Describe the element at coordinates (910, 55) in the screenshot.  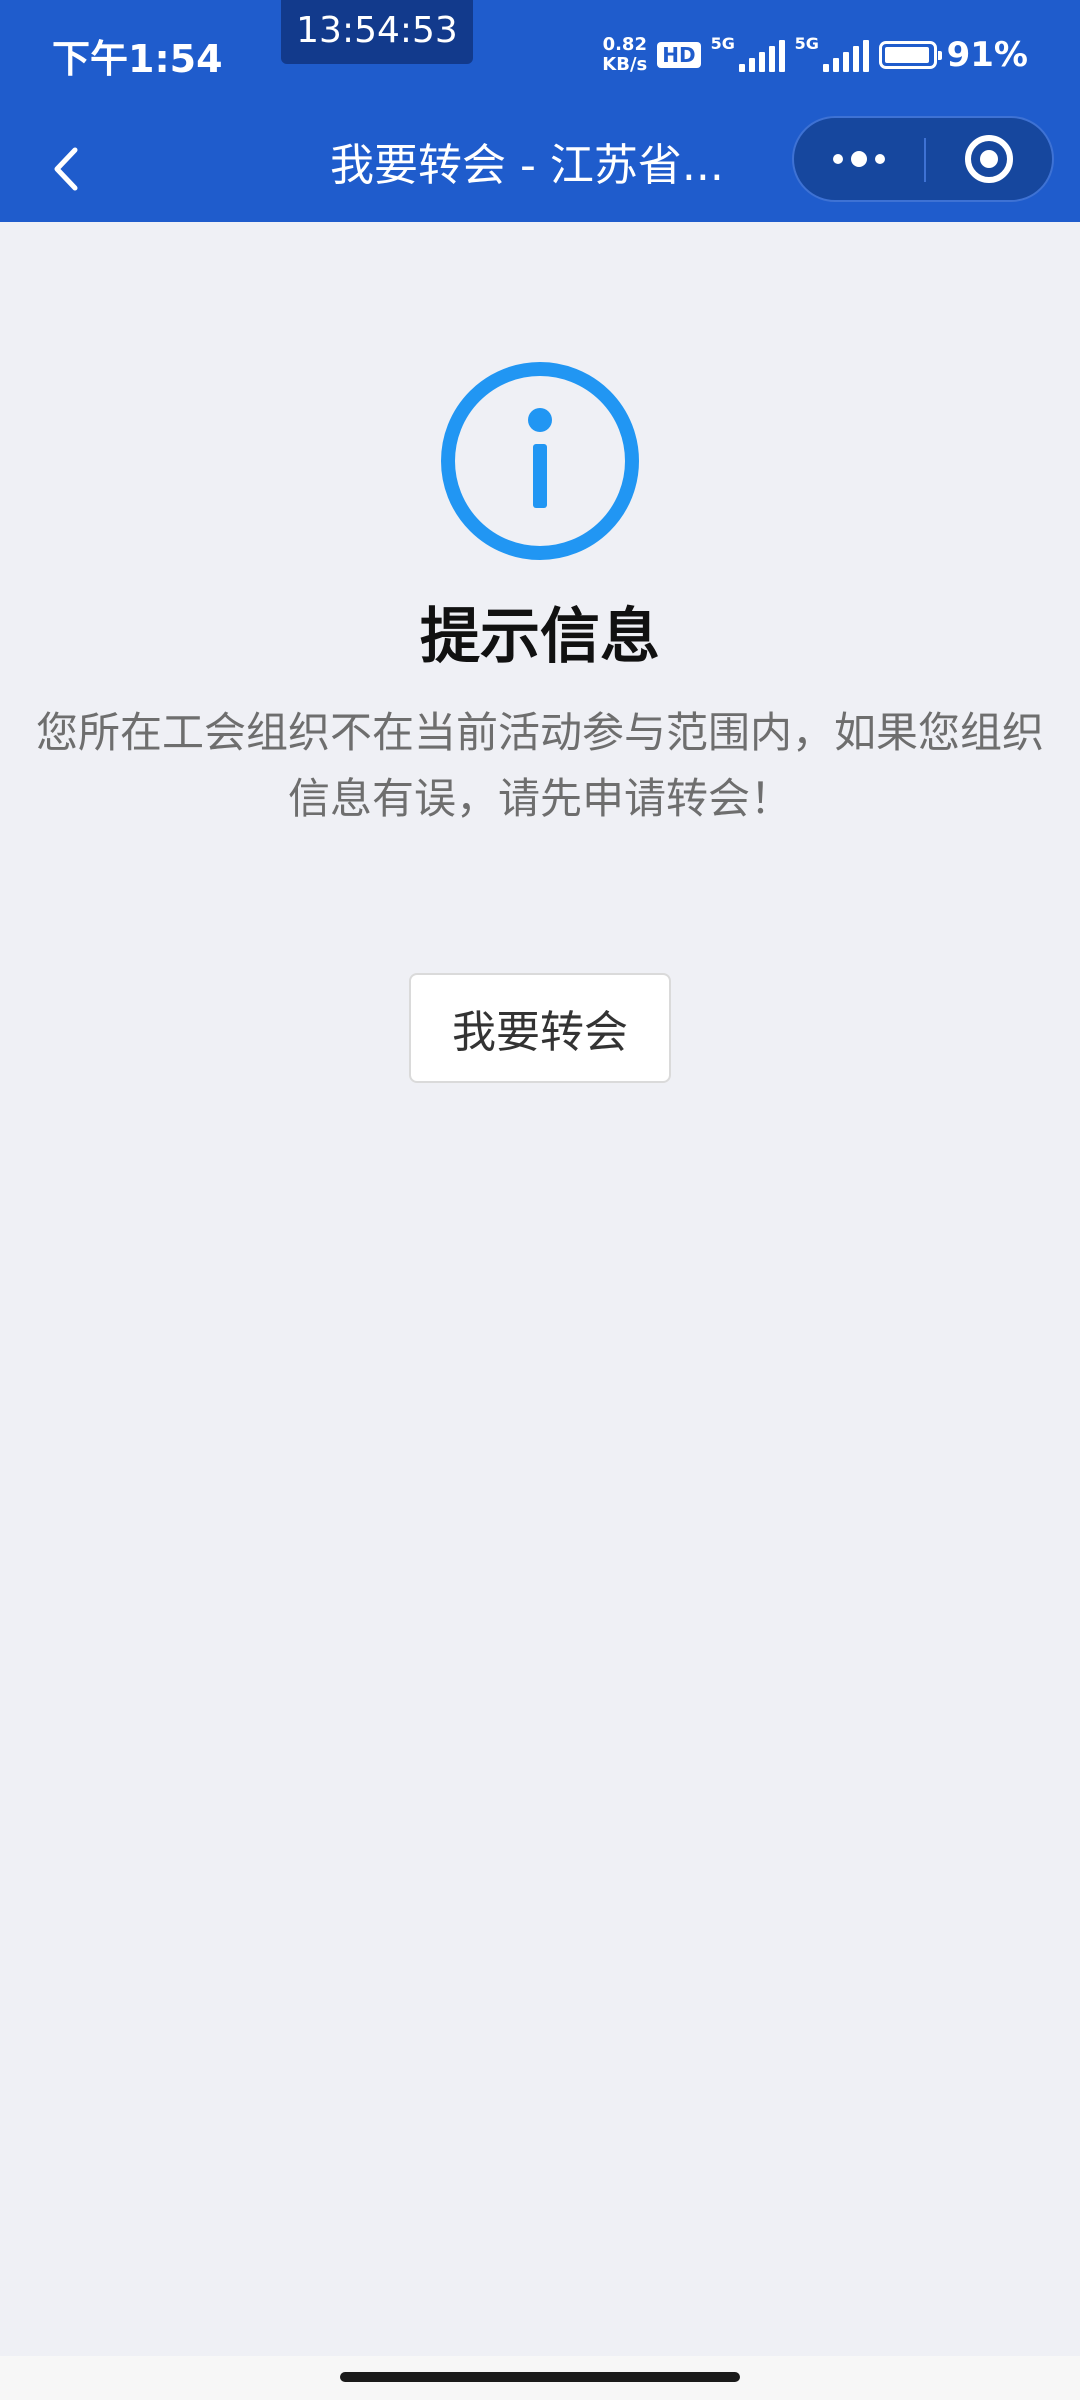
I see `battery-icon` at that location.